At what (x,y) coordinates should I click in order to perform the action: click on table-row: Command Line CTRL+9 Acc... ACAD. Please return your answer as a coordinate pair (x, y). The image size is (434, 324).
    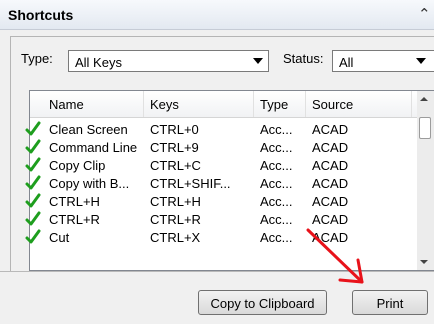
    Looking at the image, I should click on (225, 148).